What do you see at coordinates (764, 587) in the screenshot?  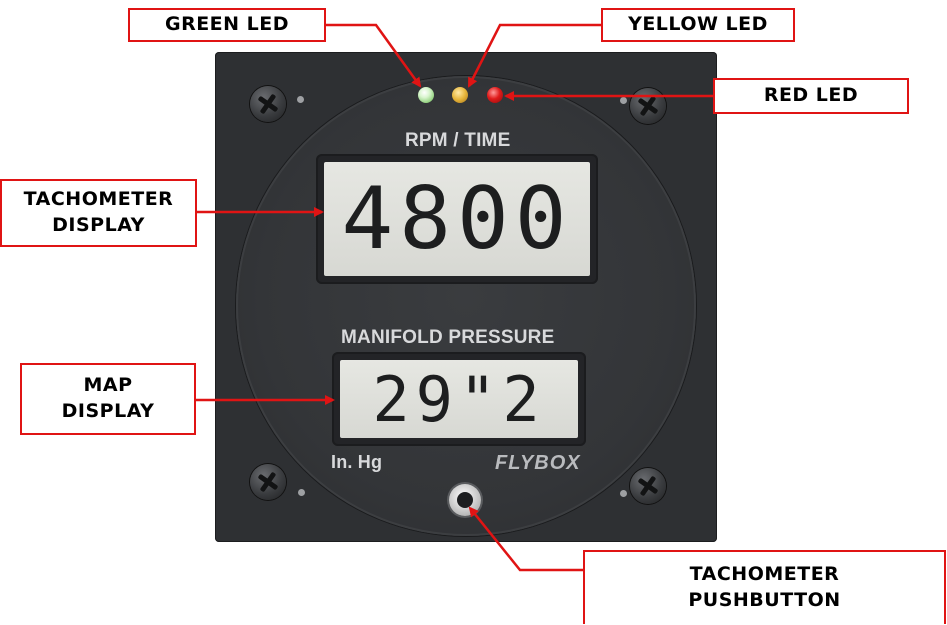 I see `tachometer-pushbutton-callout: TACHOMETER PUSHBUTTON` at bounding box center [764, 587].